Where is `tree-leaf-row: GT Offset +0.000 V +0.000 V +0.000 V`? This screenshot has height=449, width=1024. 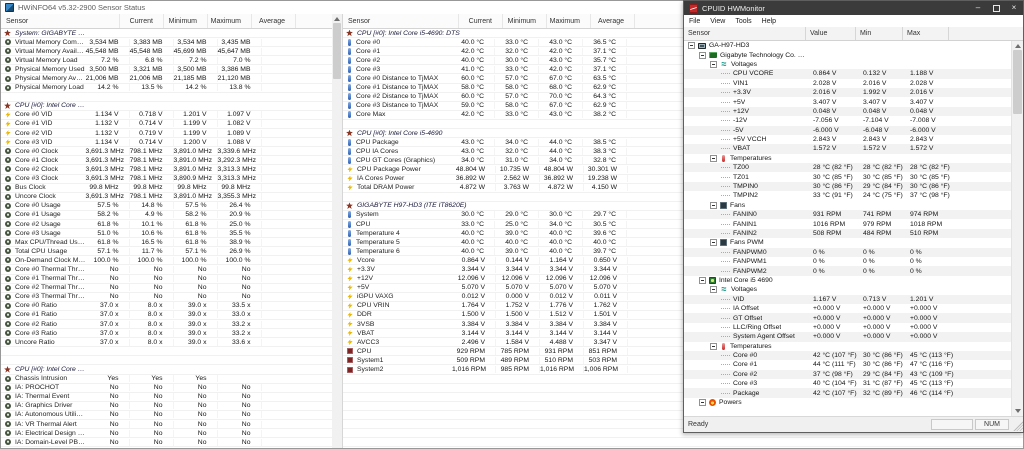 tree-leaf-row: GT Offset +0.000 V +0.000 V +0.000 V is located at coordinates (847, 318).